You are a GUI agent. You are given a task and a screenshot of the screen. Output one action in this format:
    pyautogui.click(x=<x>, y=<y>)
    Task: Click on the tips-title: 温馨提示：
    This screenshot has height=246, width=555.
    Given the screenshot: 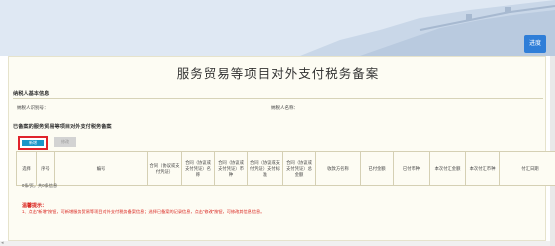 What is the action you would take?
    pyautogui.click(x=35, y=206)
    